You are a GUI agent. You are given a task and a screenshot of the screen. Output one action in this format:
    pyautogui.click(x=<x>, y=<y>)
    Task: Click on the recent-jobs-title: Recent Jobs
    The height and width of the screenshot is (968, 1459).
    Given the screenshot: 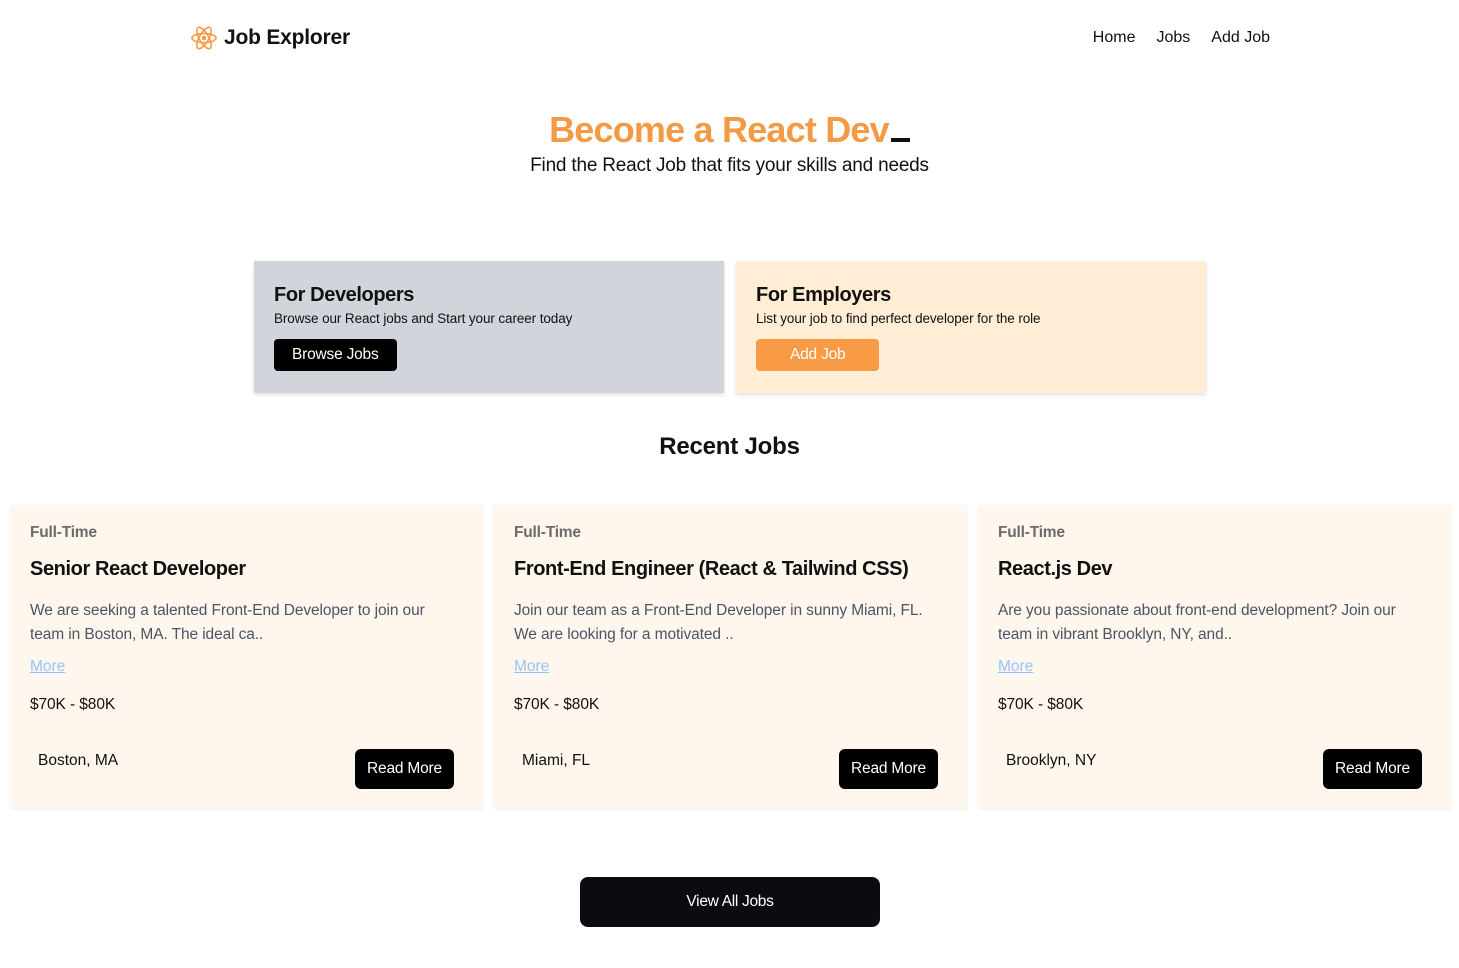 What is the action you would take?
    pyautogui.click(x=729, y=446)
    